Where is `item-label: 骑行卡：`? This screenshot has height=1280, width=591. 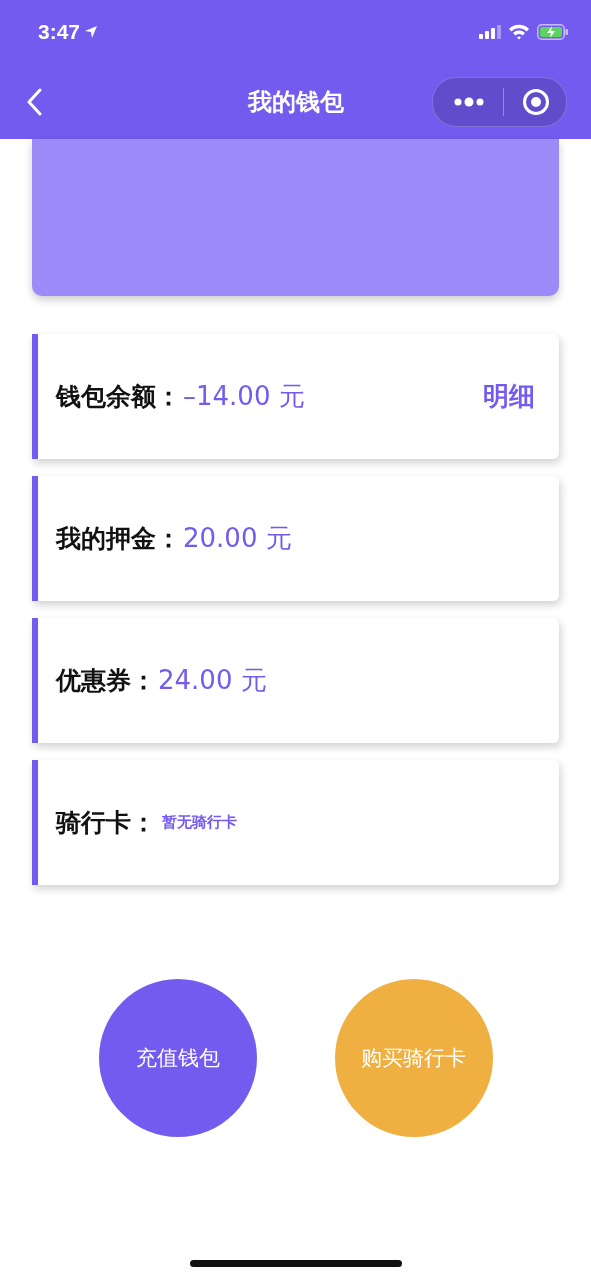
item-label: 骑行卡： is located at coordinates (106, 823).